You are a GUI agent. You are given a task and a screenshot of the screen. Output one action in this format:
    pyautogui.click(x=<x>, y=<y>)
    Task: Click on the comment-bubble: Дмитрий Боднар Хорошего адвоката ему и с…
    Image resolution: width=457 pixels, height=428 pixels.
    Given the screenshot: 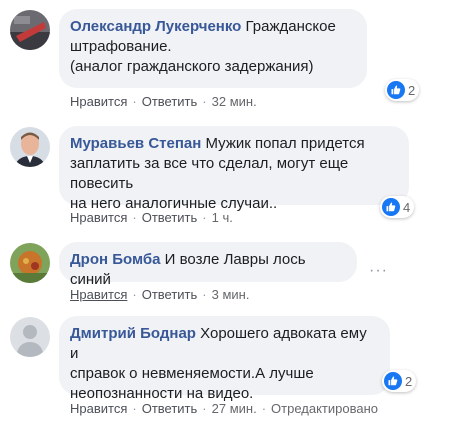 What is the action you would take?
    pyautogui.click(x=224, y=359)
    